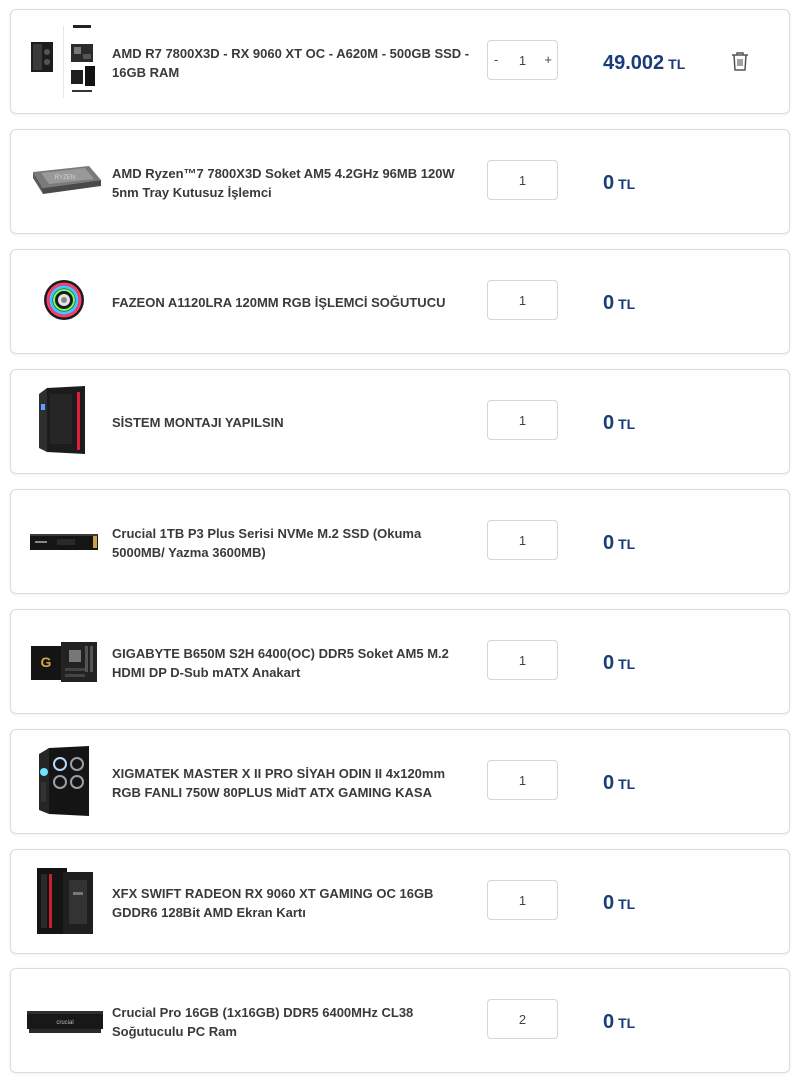 The width and height of the screenshot is (798, 1080). What do you see at coordinates (67, 302) in the screenshot?
I see `cpu-cooler-image` at bounding box center [67, 302].